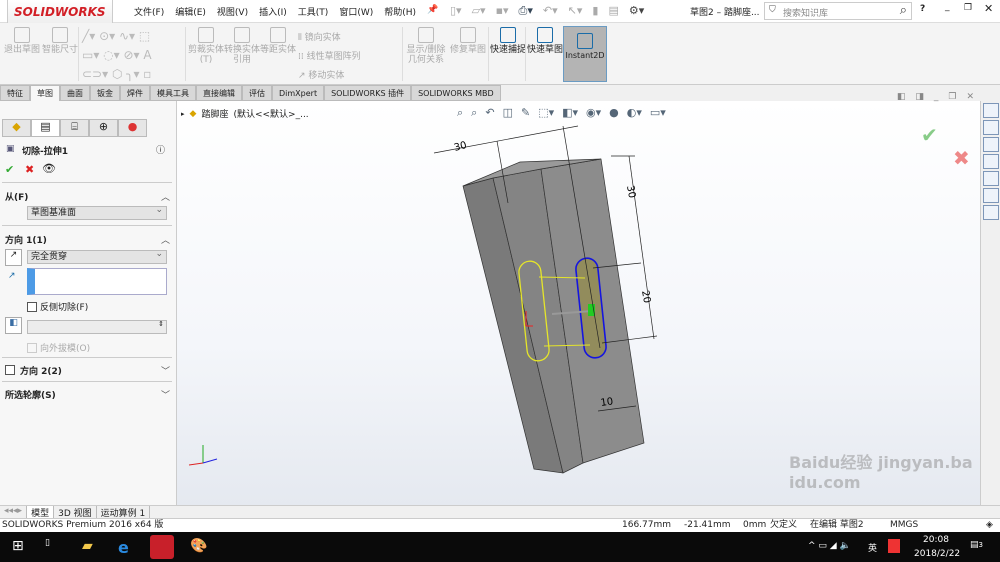  Describe the element at coordinates (45, 93) in the screenshot. I see `tab-sketch: 草图` at that location.